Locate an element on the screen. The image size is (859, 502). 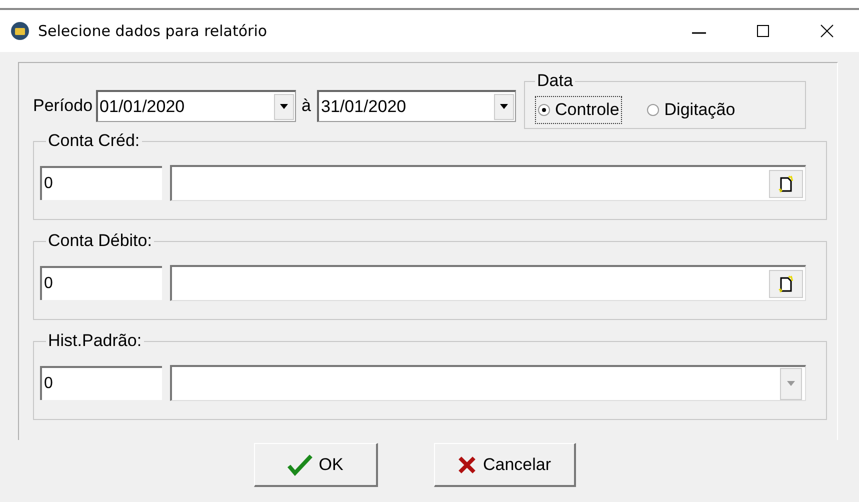
maximize-icon is located at coordinates (763, 31).